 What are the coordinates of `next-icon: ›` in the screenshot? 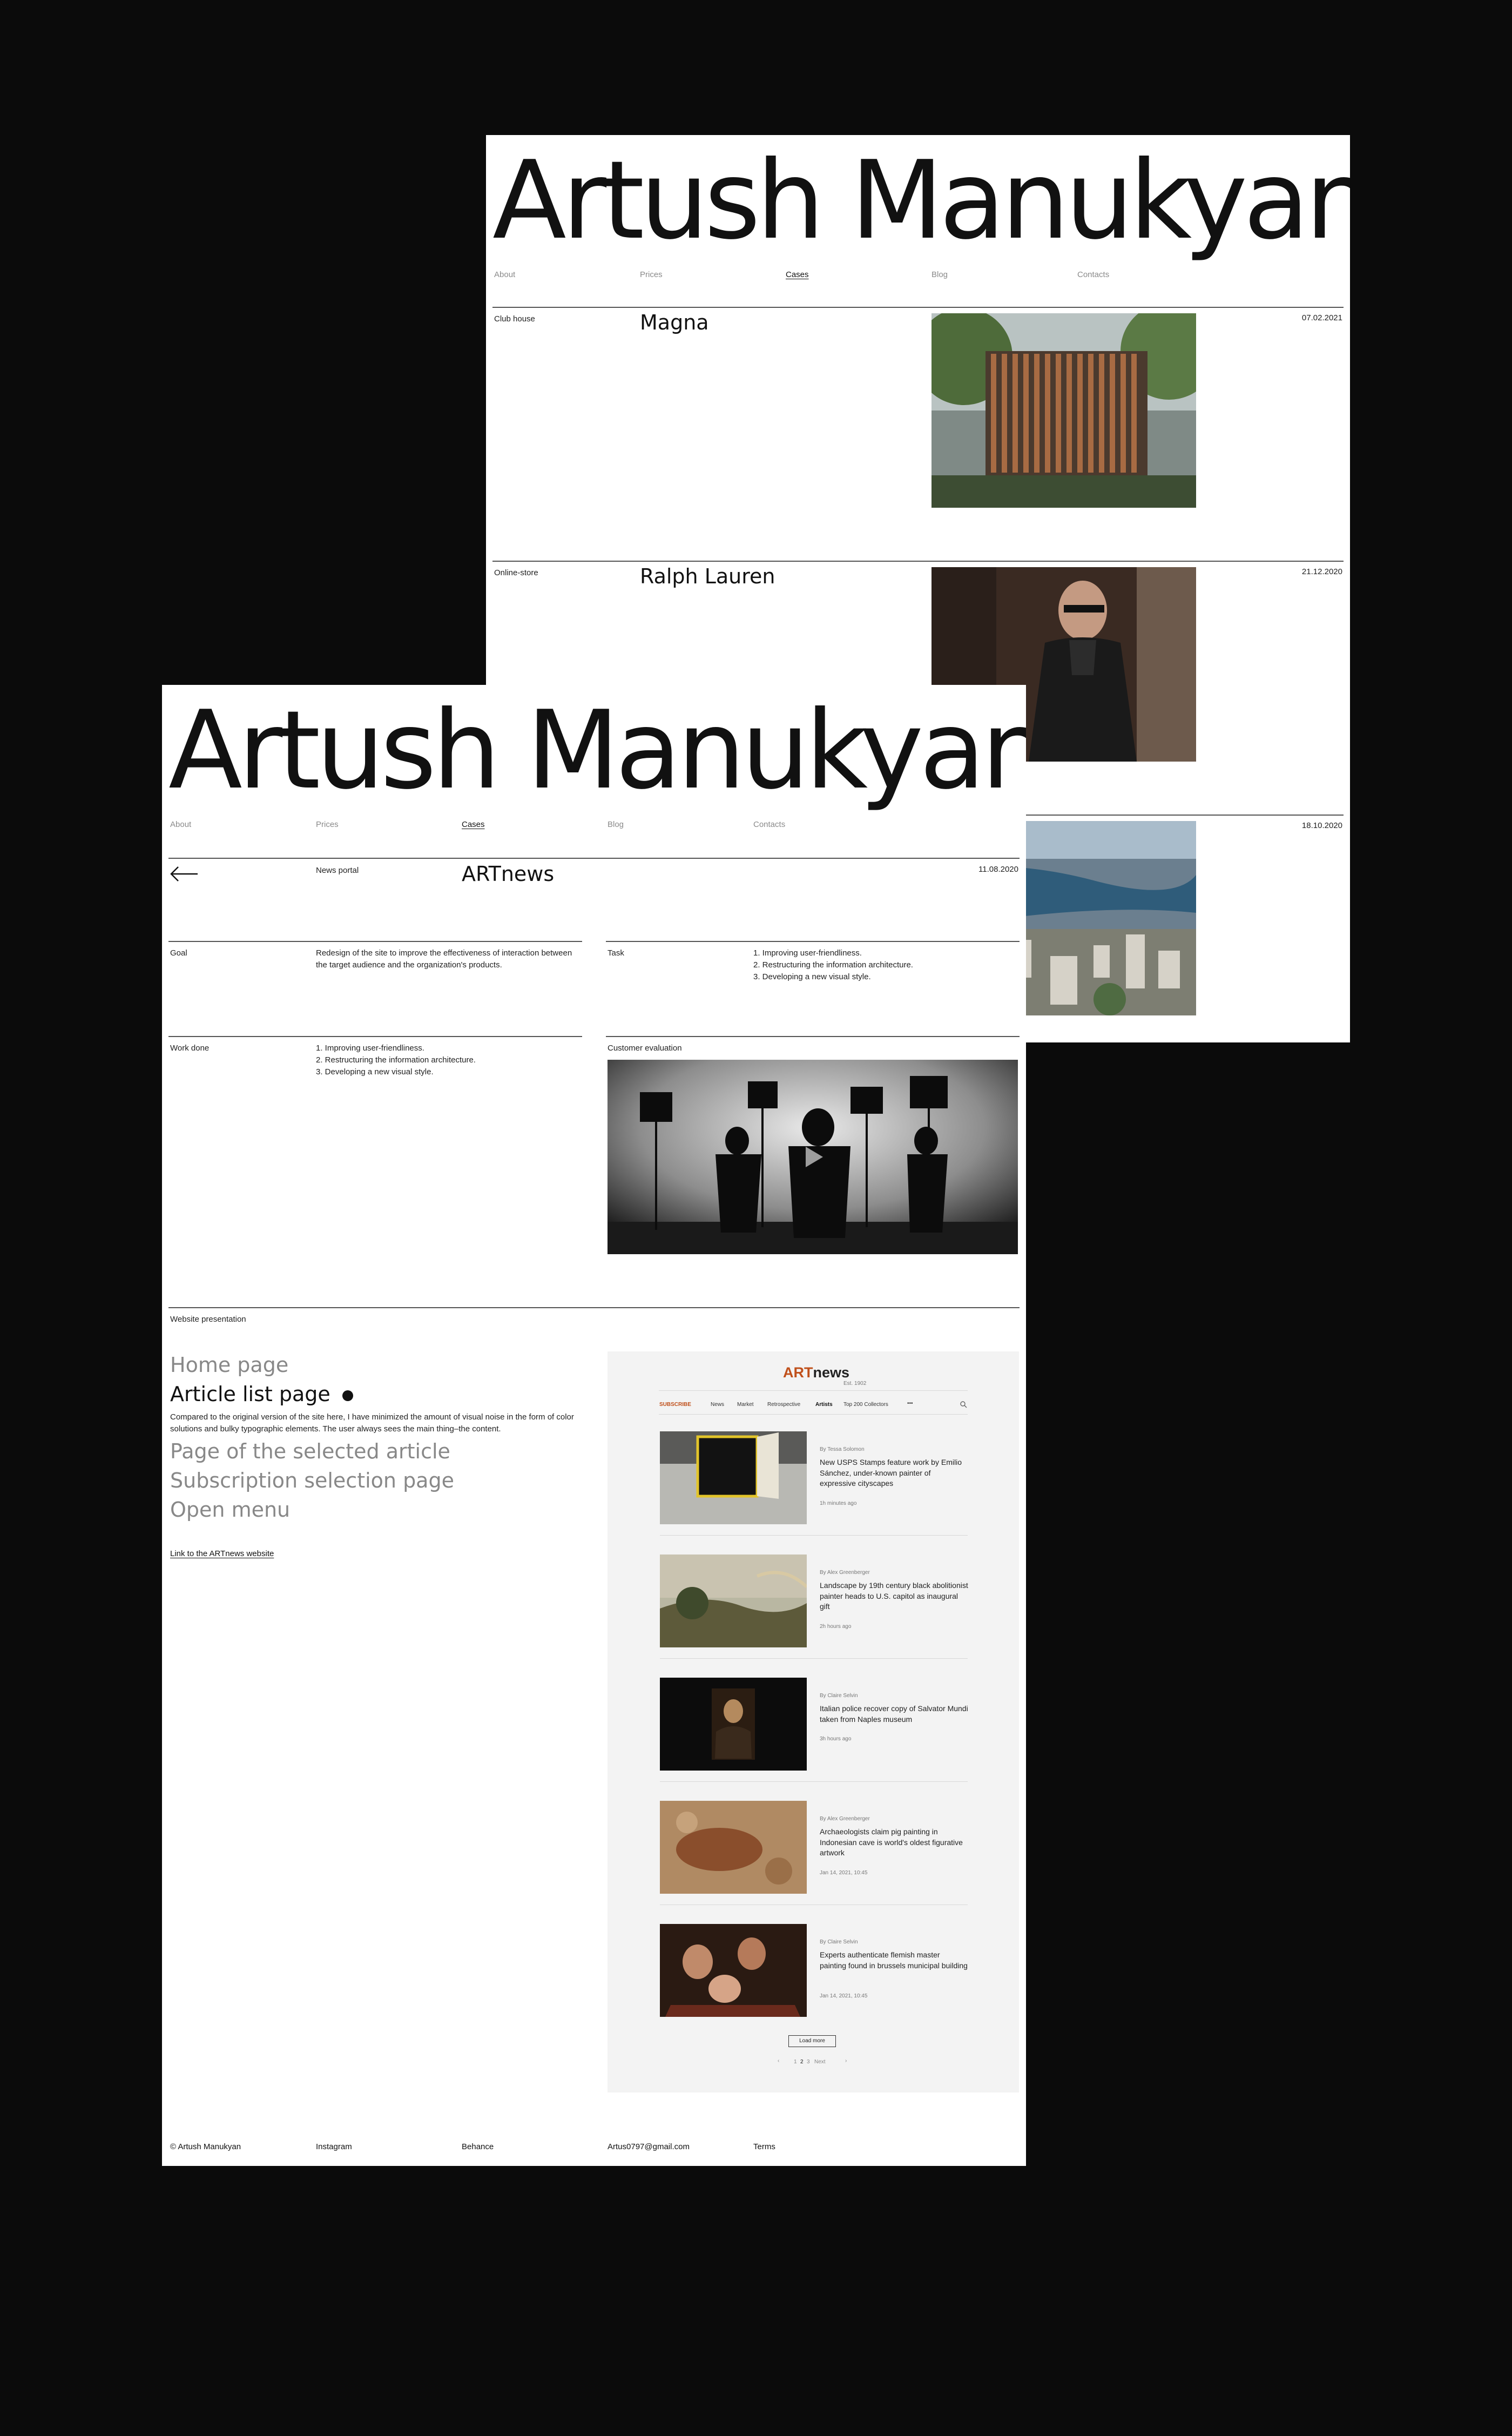 It's located at (846, 2061).